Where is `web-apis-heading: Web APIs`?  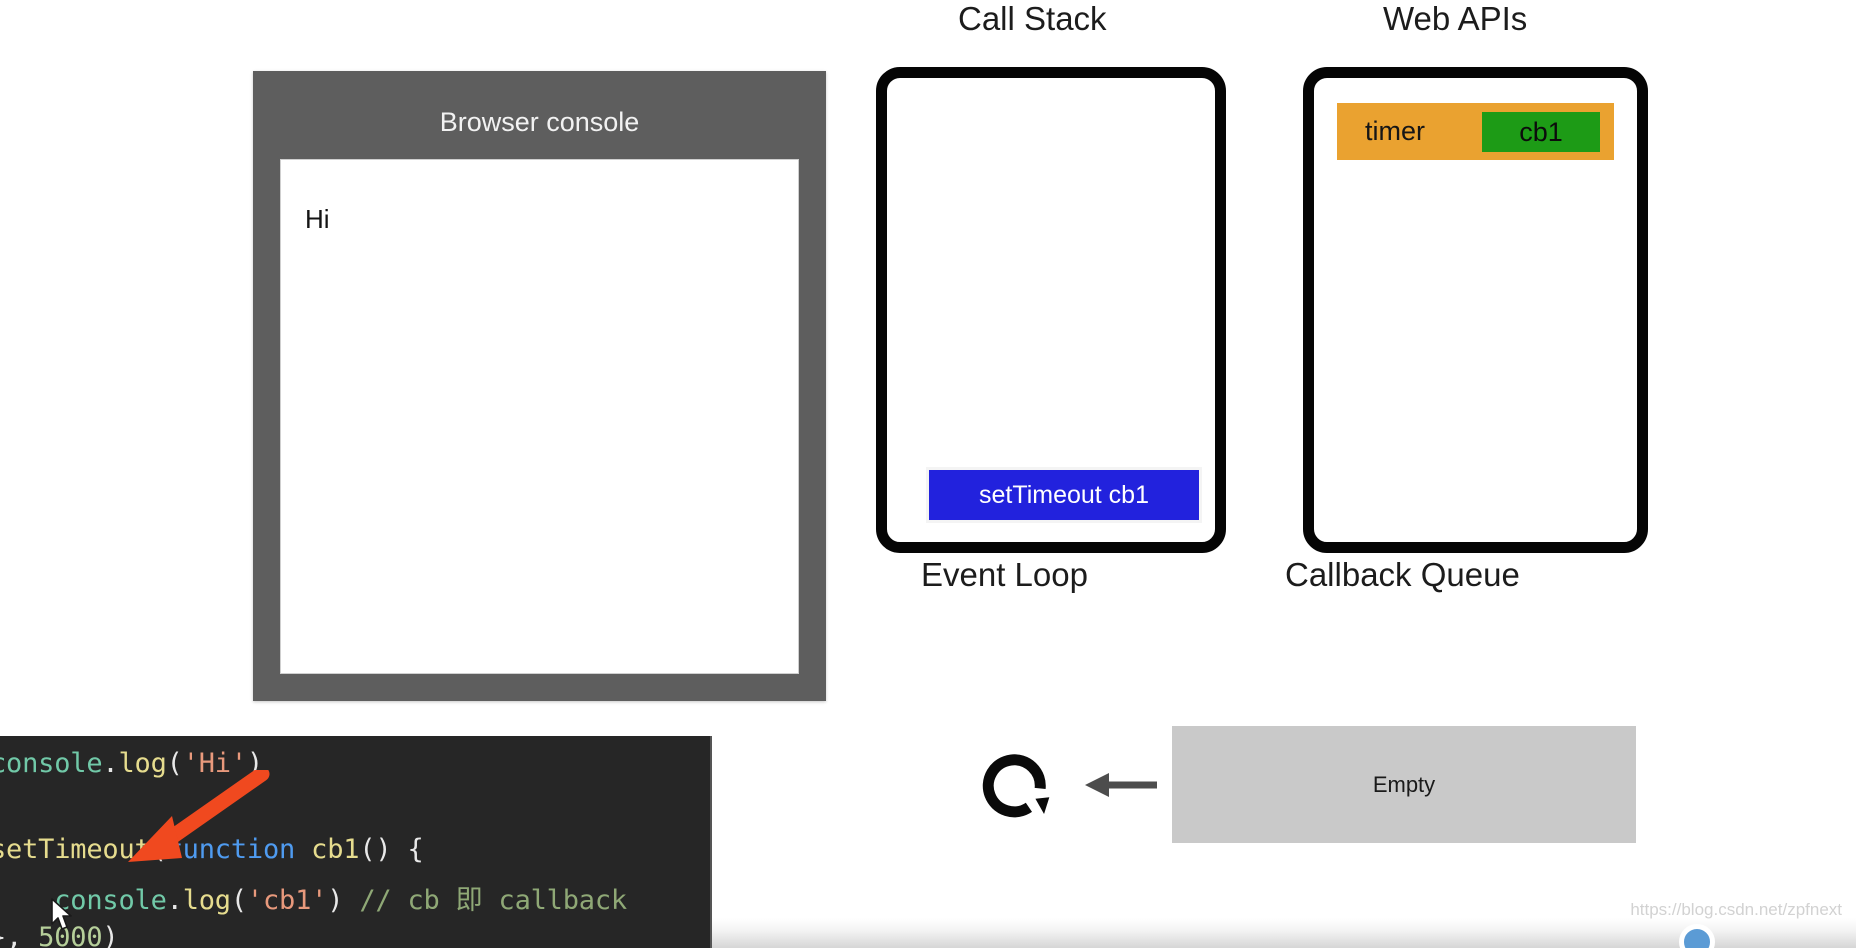
web-apis-heading: Web APIs is located at coordinates (1455, 18).